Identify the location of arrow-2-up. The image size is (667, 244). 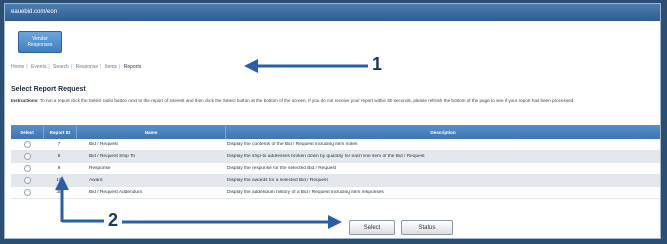
(62, 199).